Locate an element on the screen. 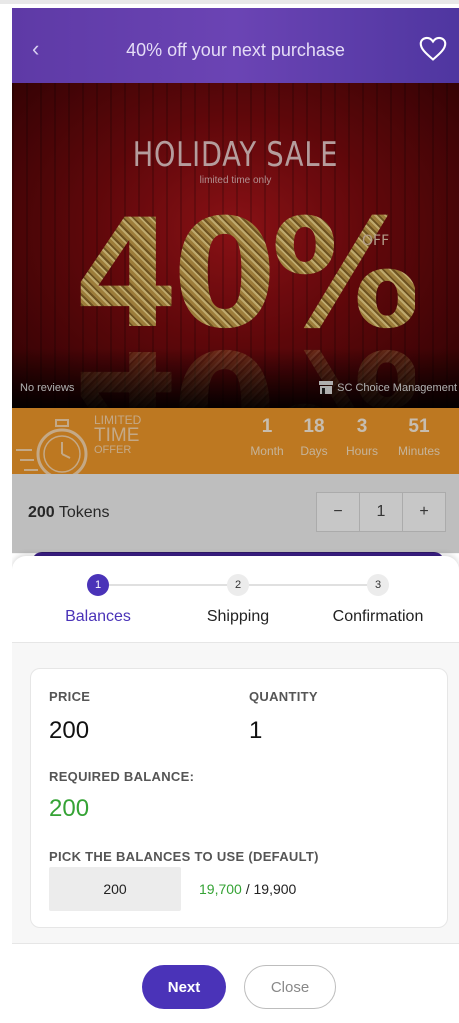 This screenshot has height=1023, width=459. next-button: Next is located at coordinates (184, 987).